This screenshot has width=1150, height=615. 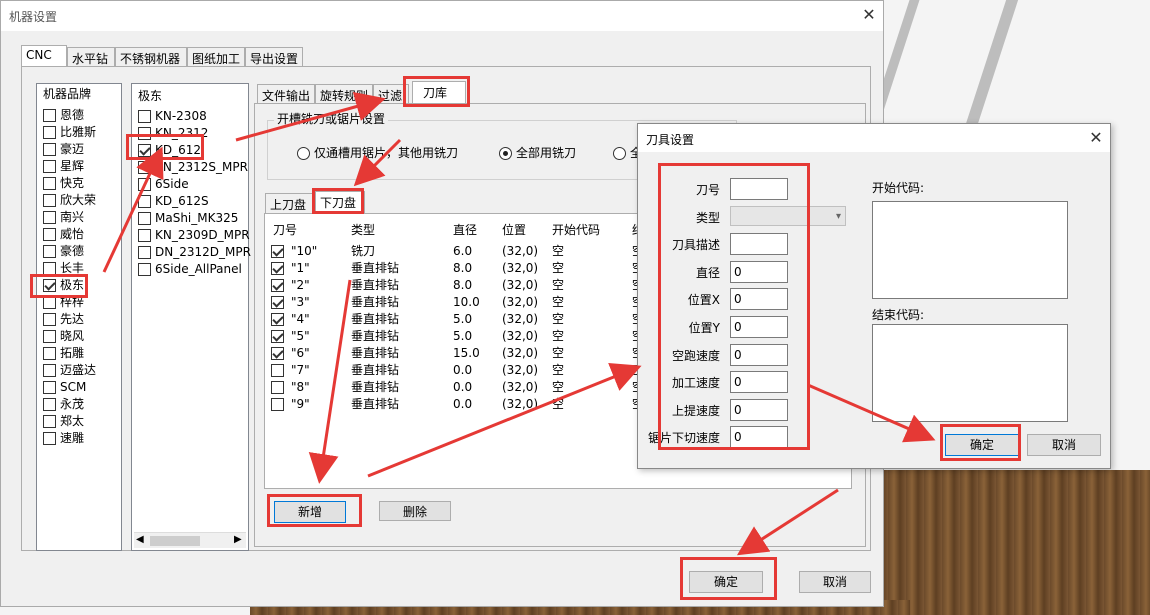 I want to click on tab-rotate-rule: 旋转规则, so click(x=344, y=94).